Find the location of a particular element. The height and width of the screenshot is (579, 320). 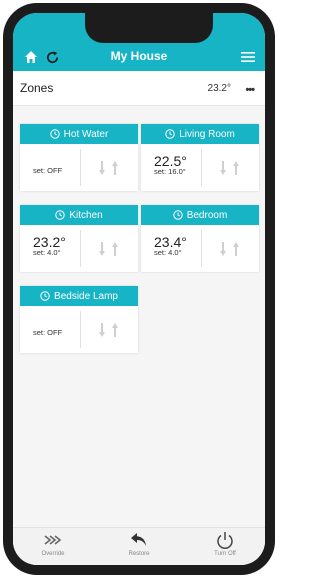

zone-card-body: 23.2° set: 4.0° is located at coordinates (79, 248).